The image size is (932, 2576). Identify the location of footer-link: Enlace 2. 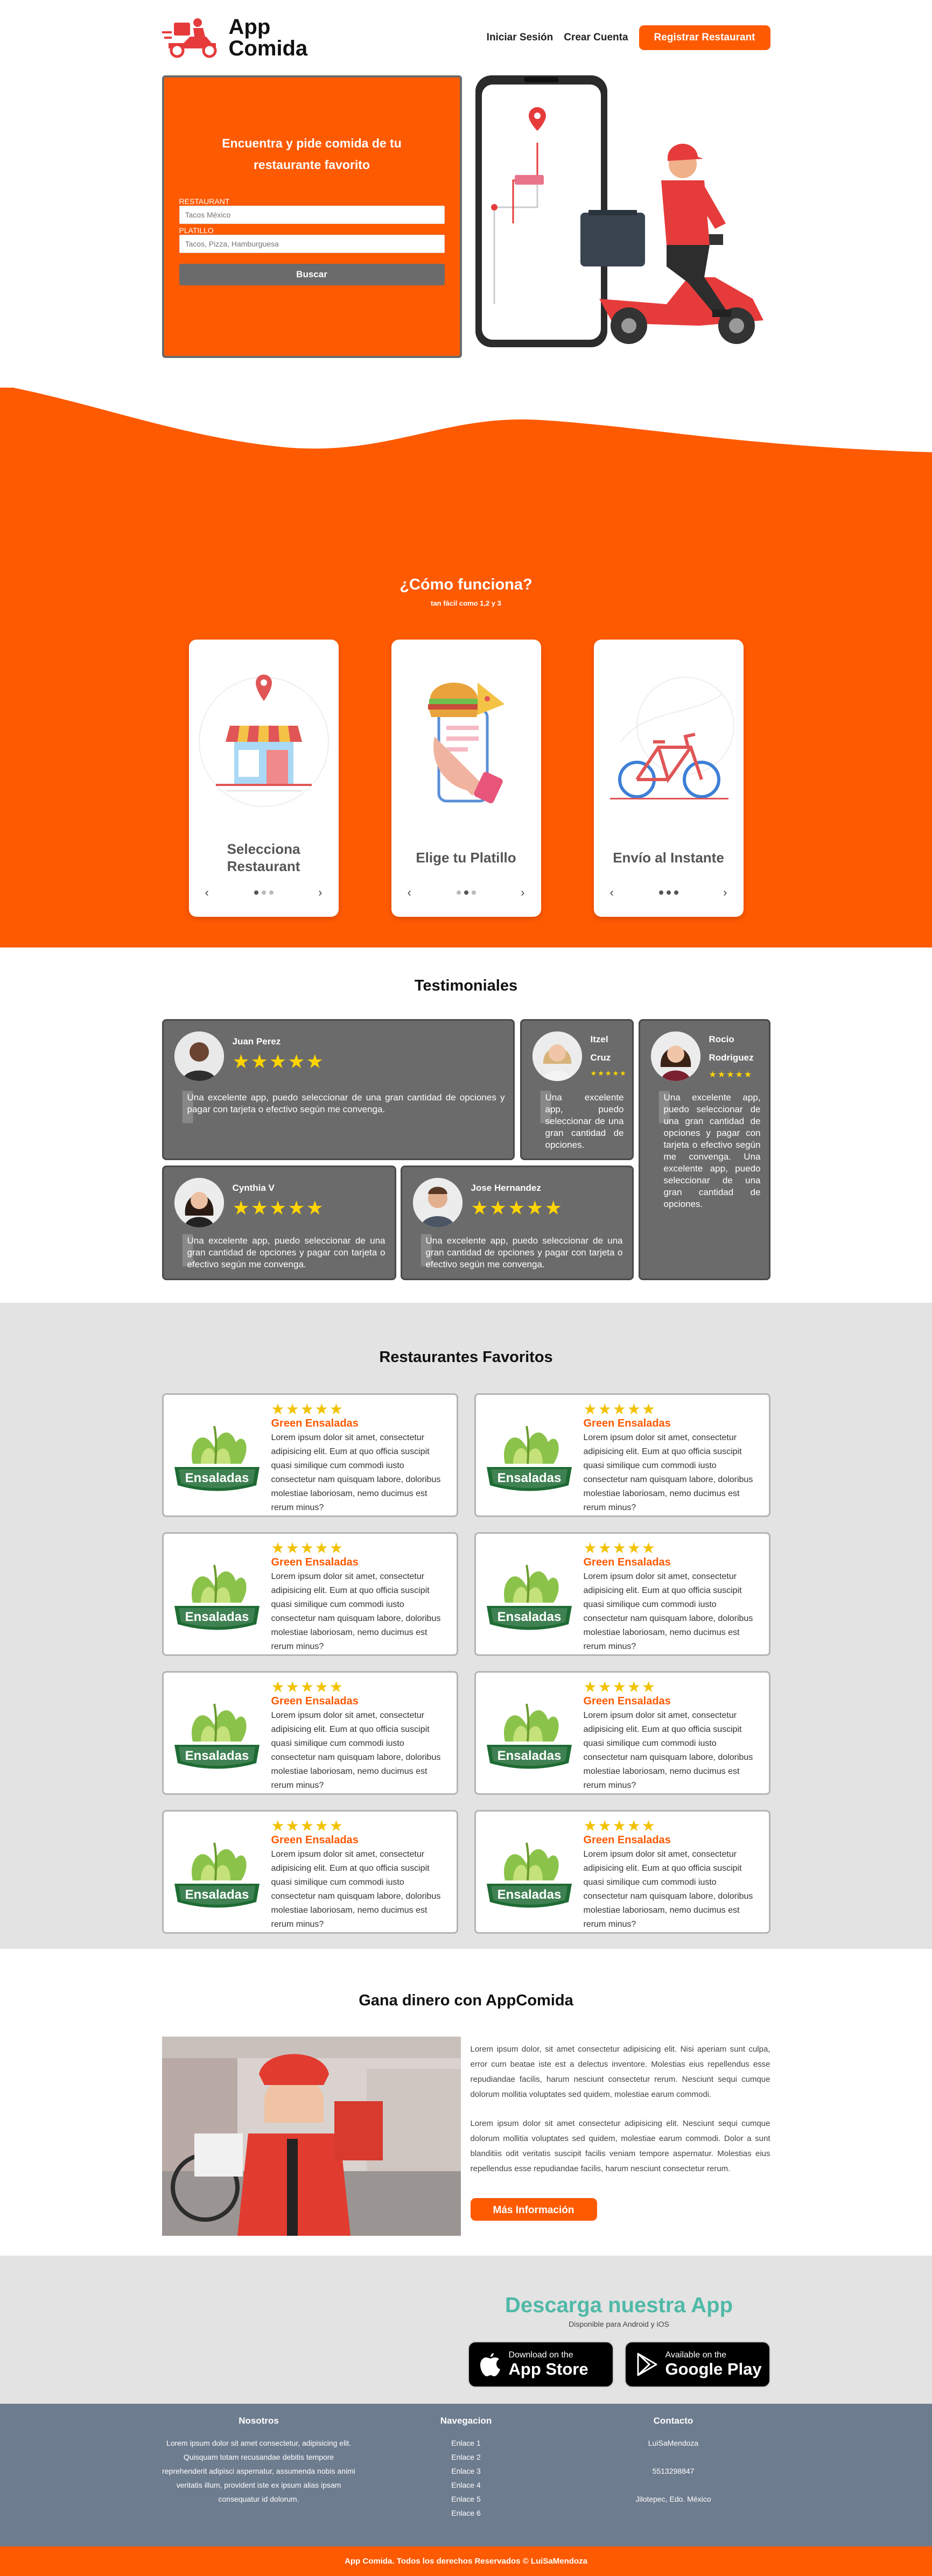
(466, 2457).